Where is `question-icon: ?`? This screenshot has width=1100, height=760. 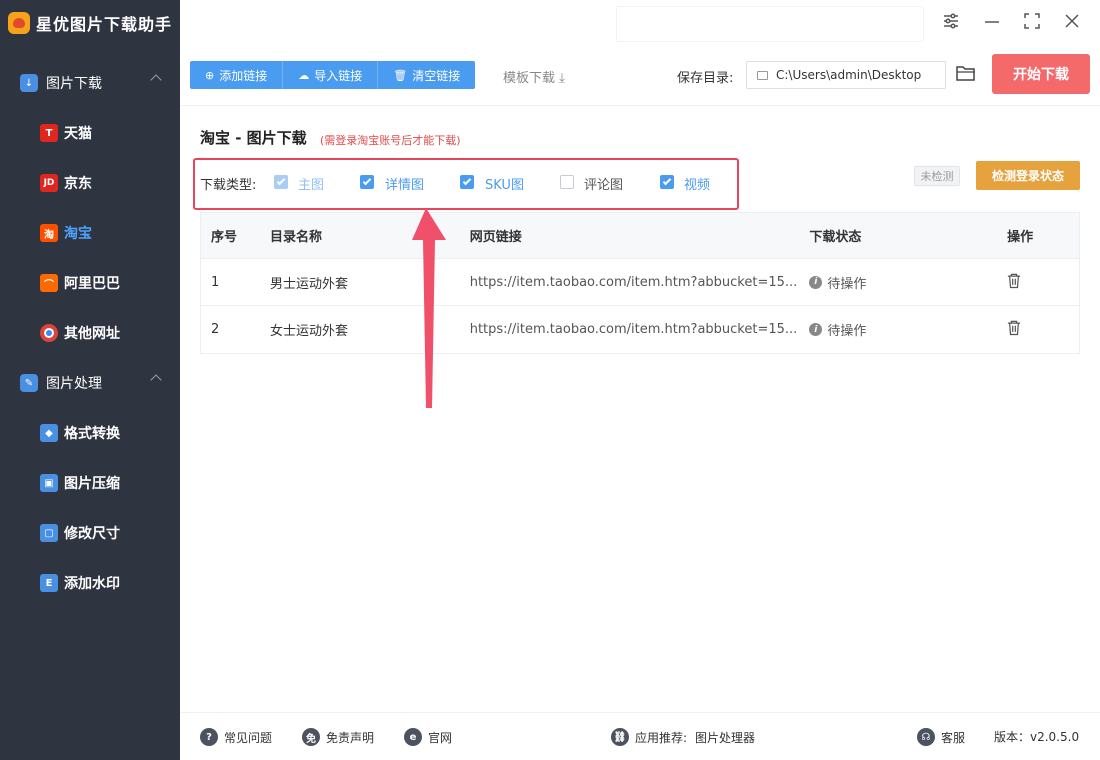
question-icon: ? is located at coordinates (209, 737).